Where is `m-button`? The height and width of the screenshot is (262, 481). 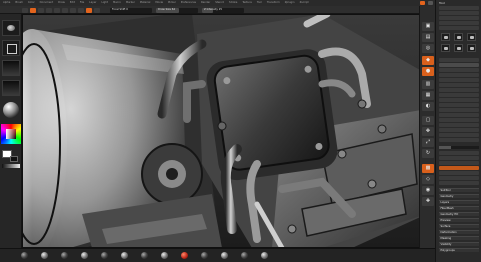 m-button is located at coordinates (81, 10).